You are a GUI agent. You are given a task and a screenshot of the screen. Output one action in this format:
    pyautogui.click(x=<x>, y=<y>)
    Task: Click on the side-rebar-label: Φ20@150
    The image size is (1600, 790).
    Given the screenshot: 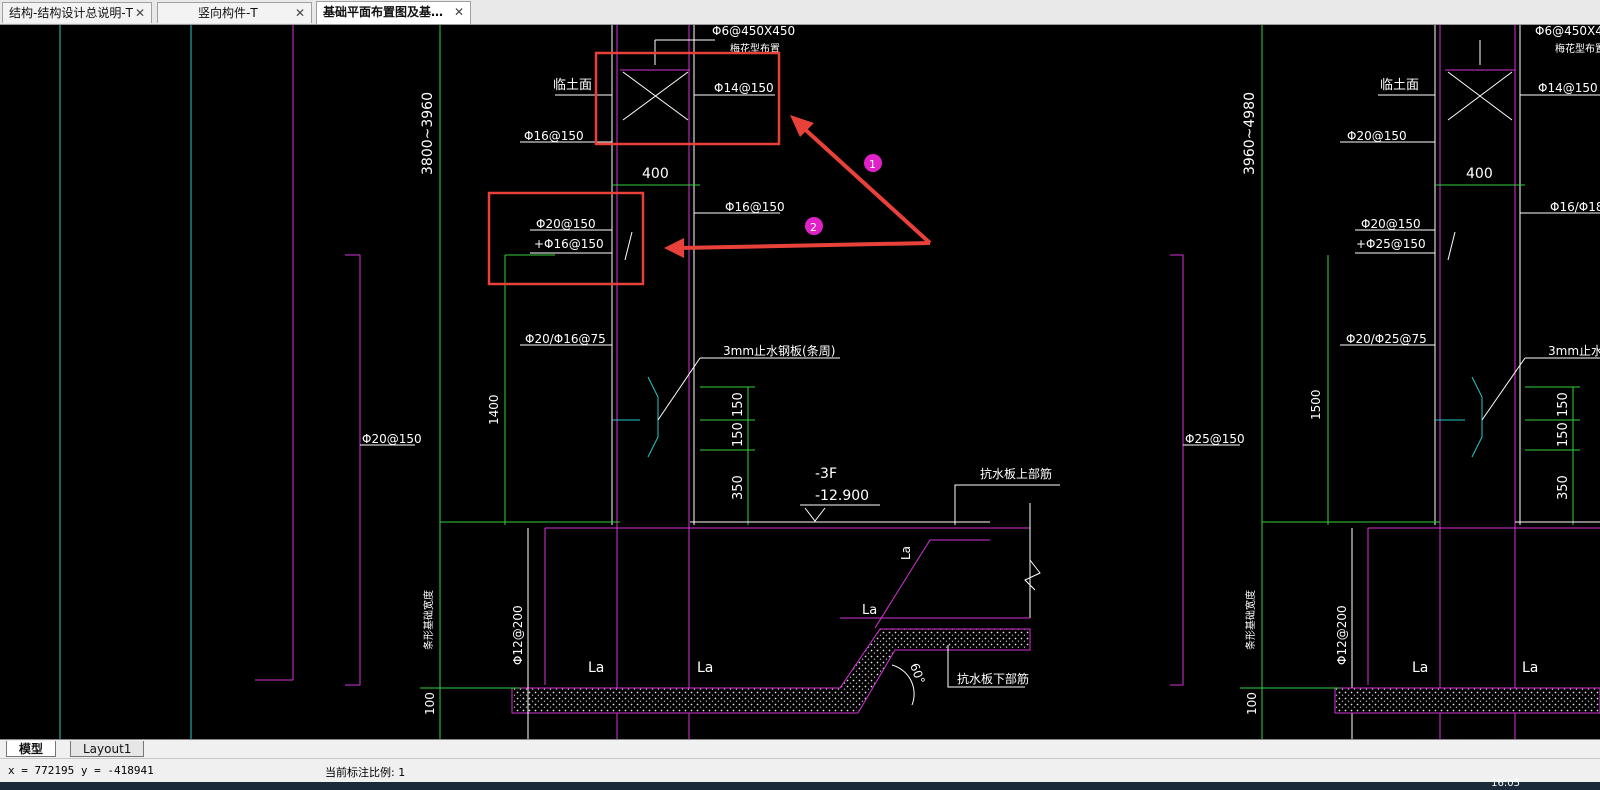 What is the action you would take?
    pyautogui.click(x=392, y=439)
    